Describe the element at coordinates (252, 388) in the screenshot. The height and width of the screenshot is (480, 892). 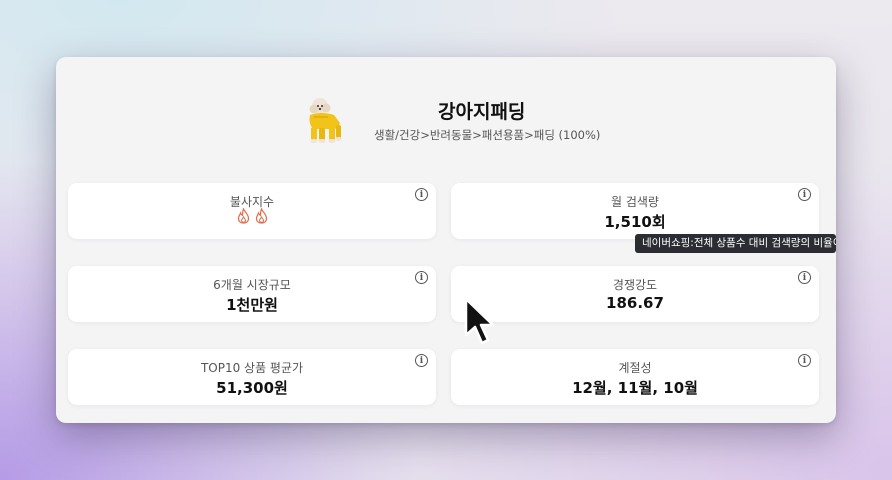
I see `metric-value: 51,300원` at that location.